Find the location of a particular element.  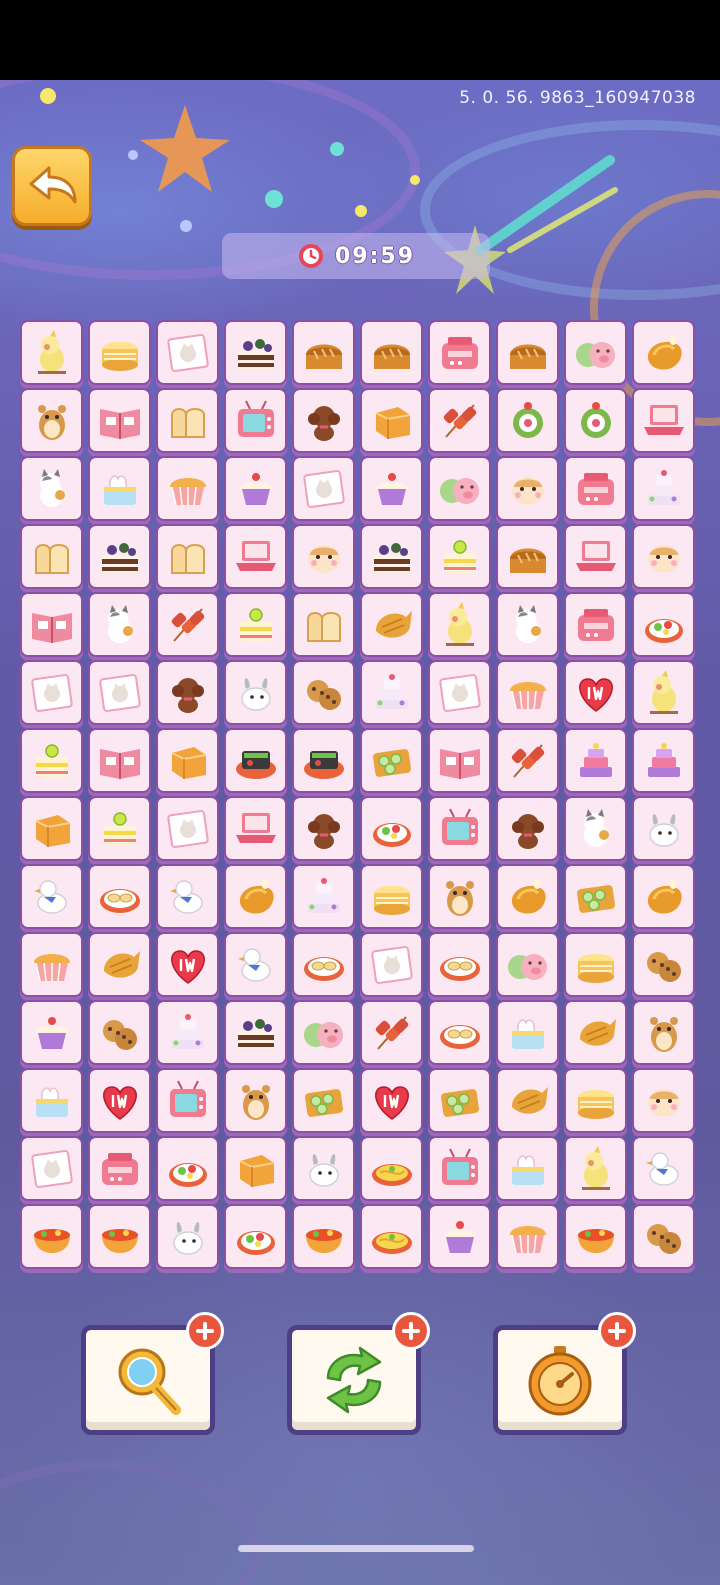

tile-sushi-plate is located at coordinates (323, 760).